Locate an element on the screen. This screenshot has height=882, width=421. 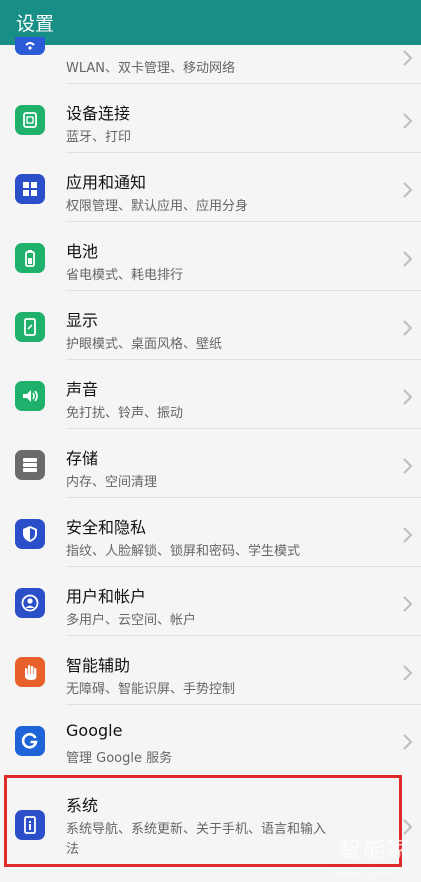
hand-icon is located at coordinates (30, 672).